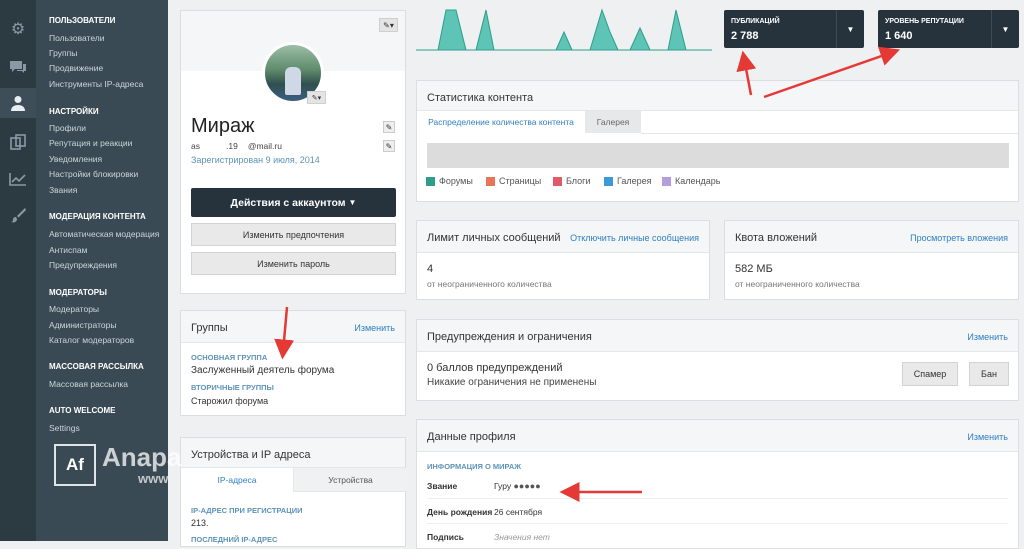  I want to click on section-settings: Настройки, so click(74, 111).